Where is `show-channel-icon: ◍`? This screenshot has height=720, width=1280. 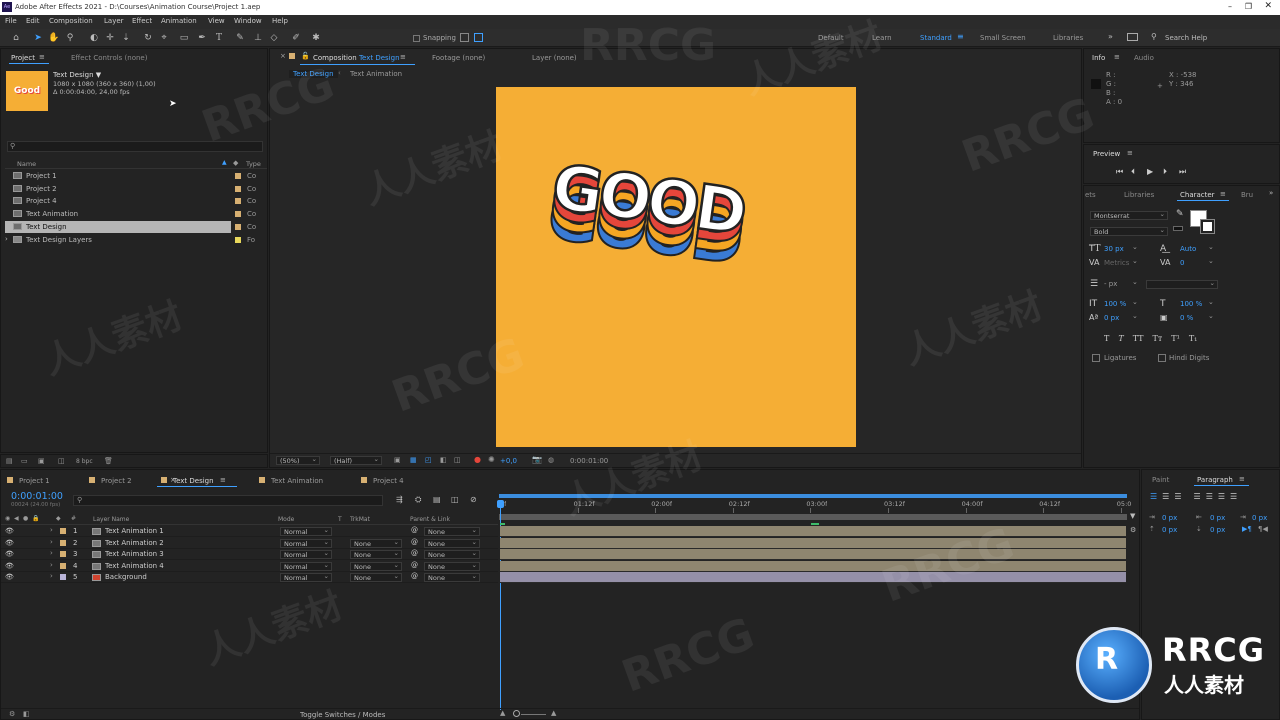 show-channel-icon: ◍ is located at coordinates (551, 460).